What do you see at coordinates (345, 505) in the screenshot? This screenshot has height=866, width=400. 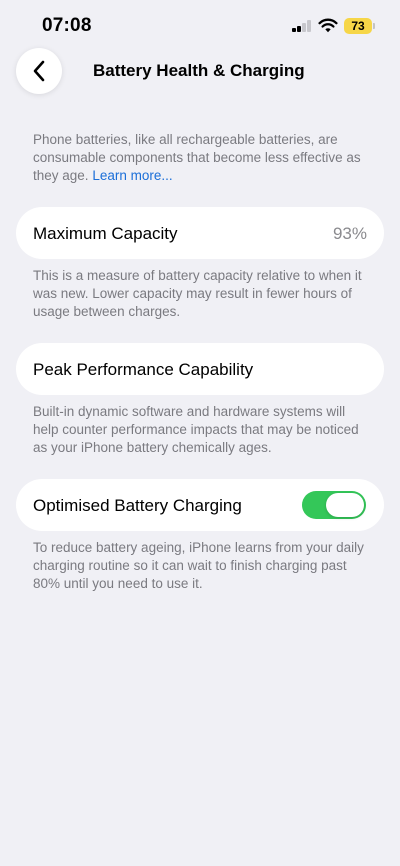 I see `toggle-knob` at bounding box center [345, 505].